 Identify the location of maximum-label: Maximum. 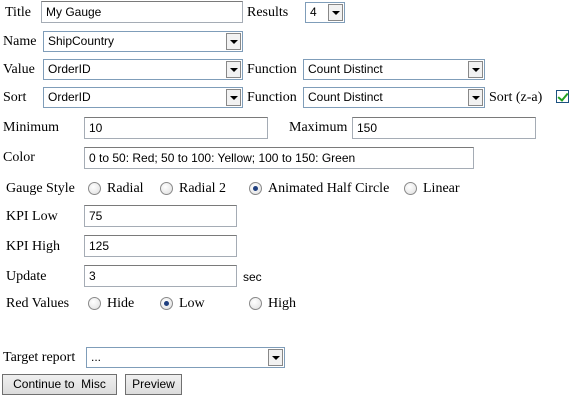
(318, 127).